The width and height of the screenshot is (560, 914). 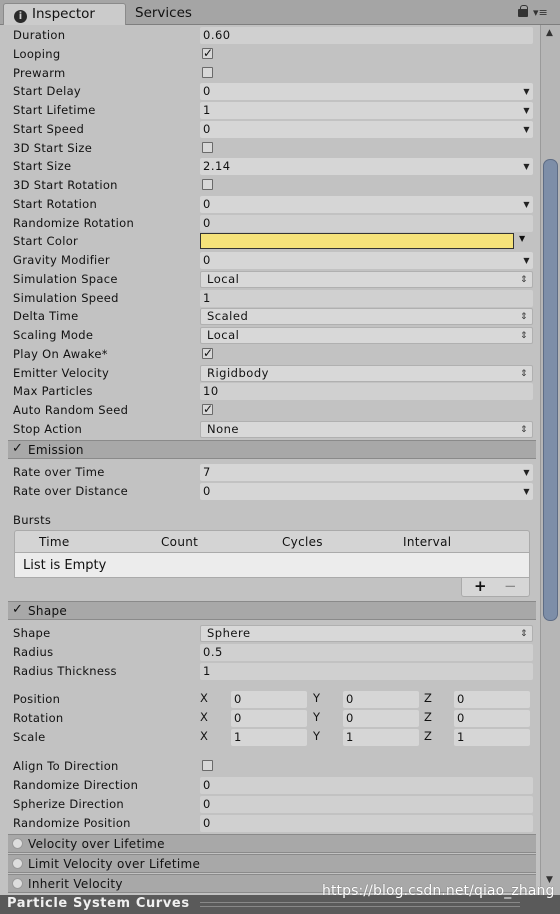 I want to click on looping-checkbox: ✓, so click(x=207, y=53).